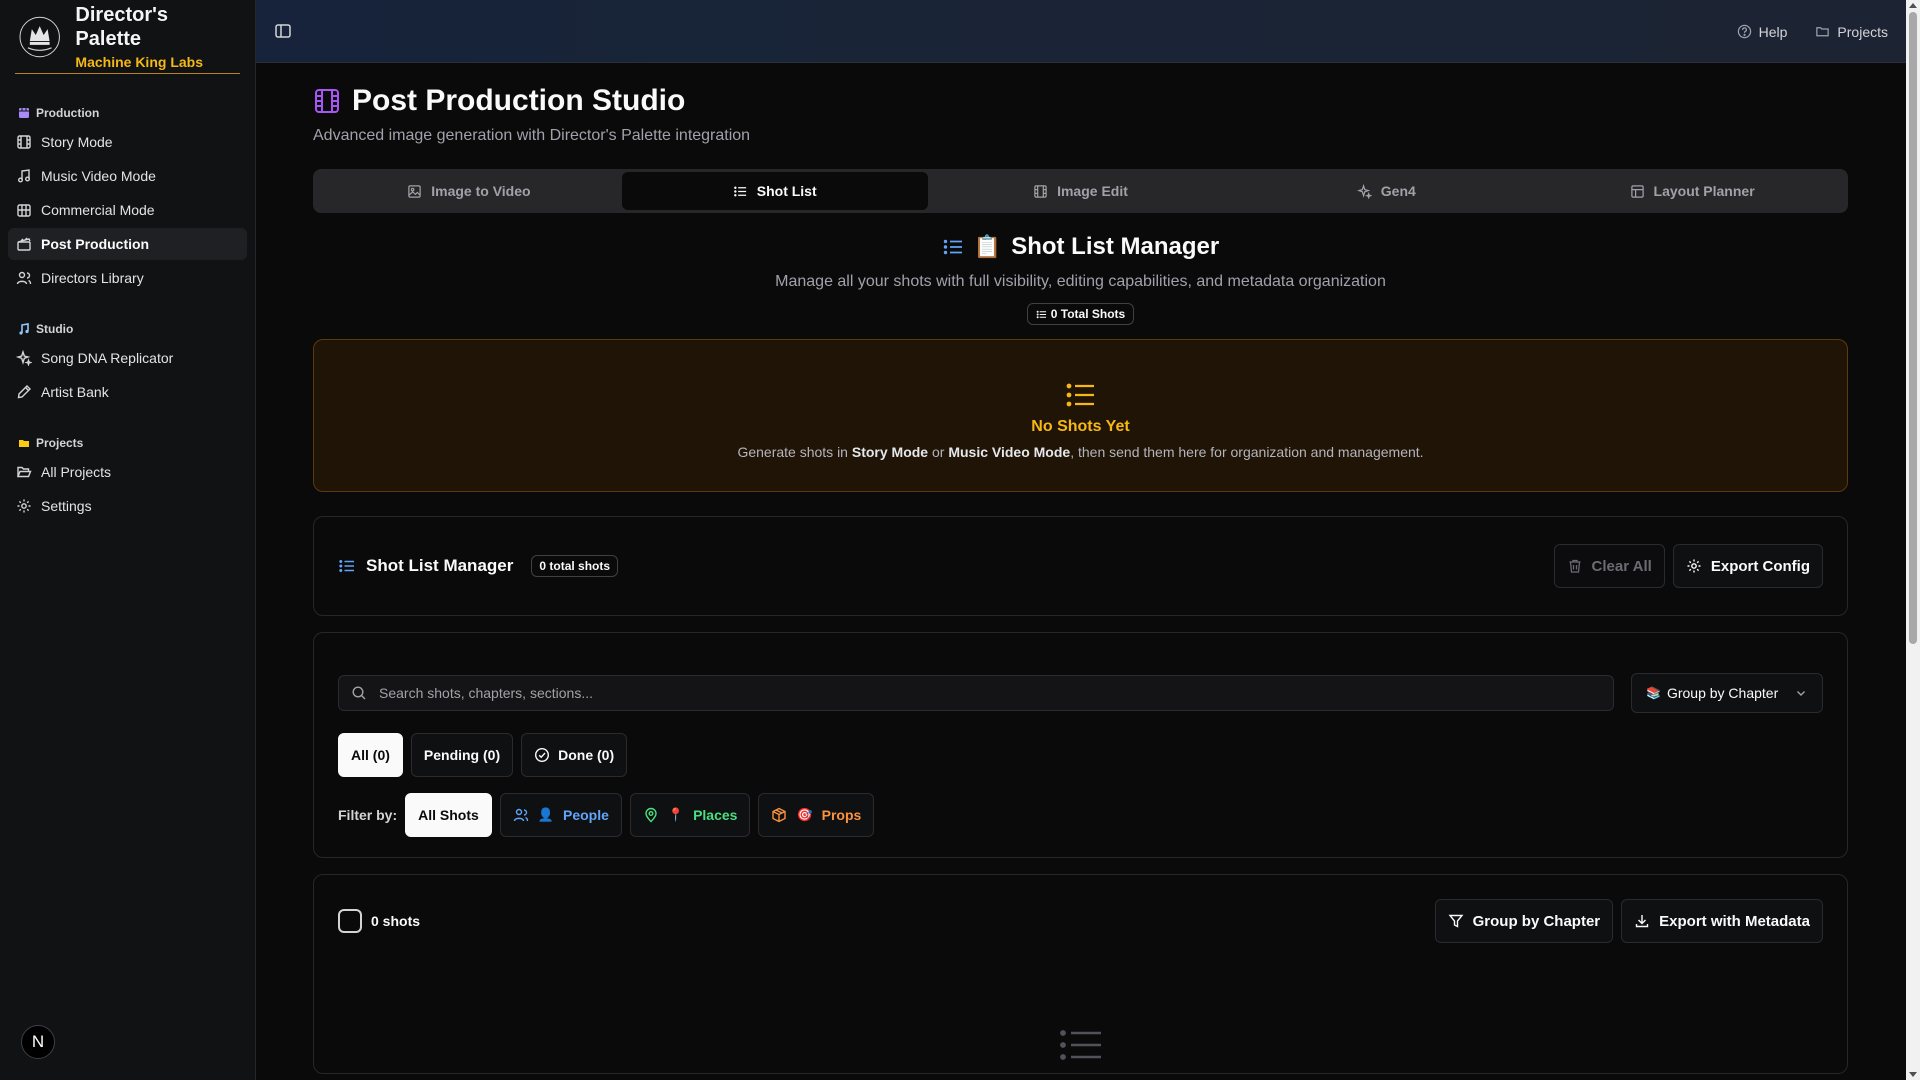  What do you see at coordinates (127, 392) in the screenshot?
I see `sidebar-item-artist-bank: Artist Bank` at bounding box center [127, 392].